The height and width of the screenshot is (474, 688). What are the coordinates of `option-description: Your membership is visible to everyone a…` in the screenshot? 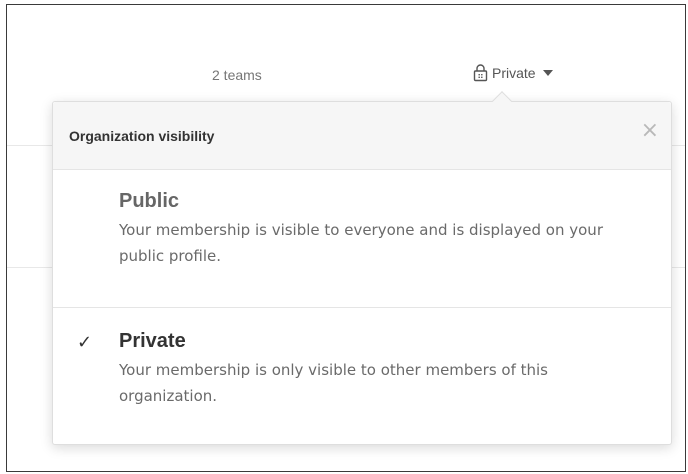 It's located at (361, 243).